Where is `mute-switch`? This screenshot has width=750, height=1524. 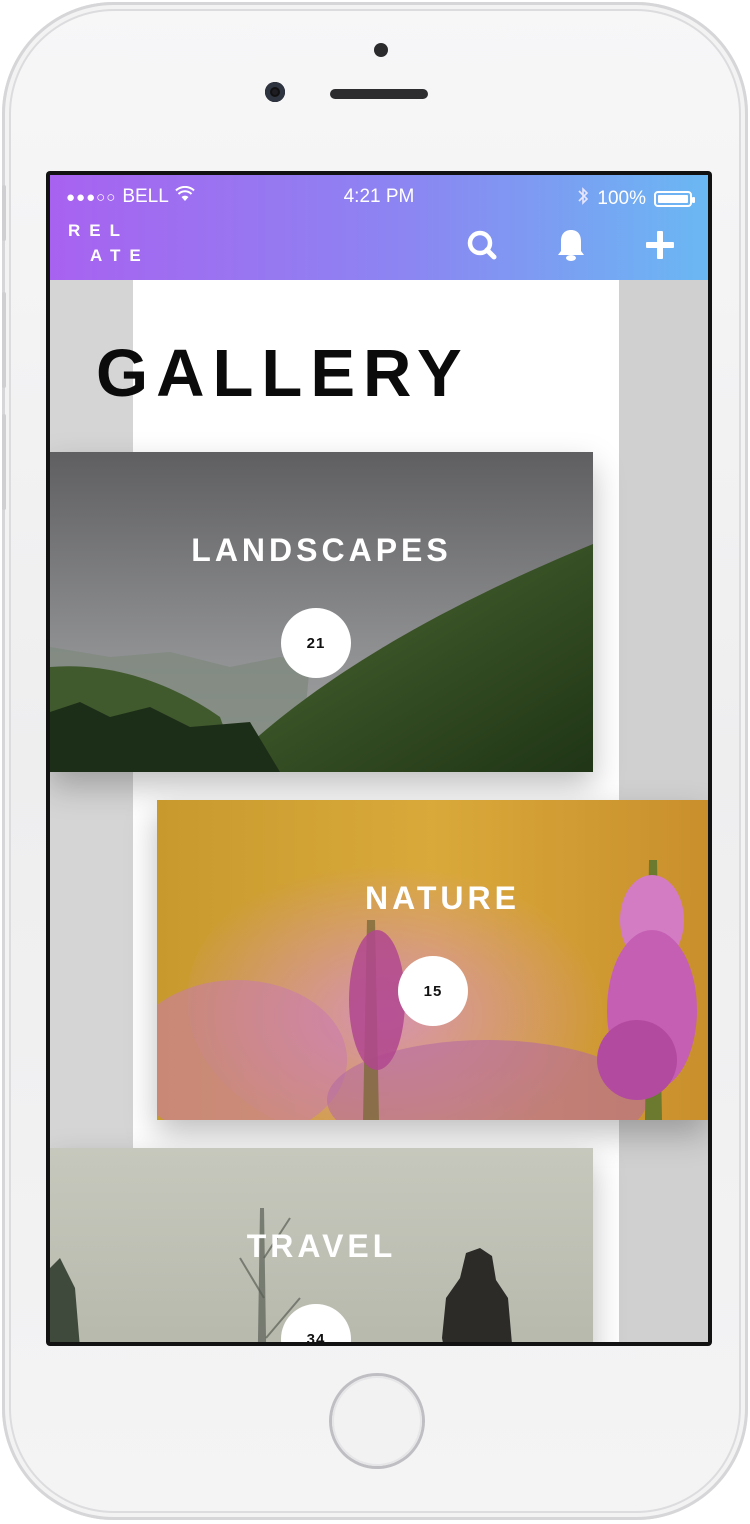
mute-switch is located at coordinates (4, 213).